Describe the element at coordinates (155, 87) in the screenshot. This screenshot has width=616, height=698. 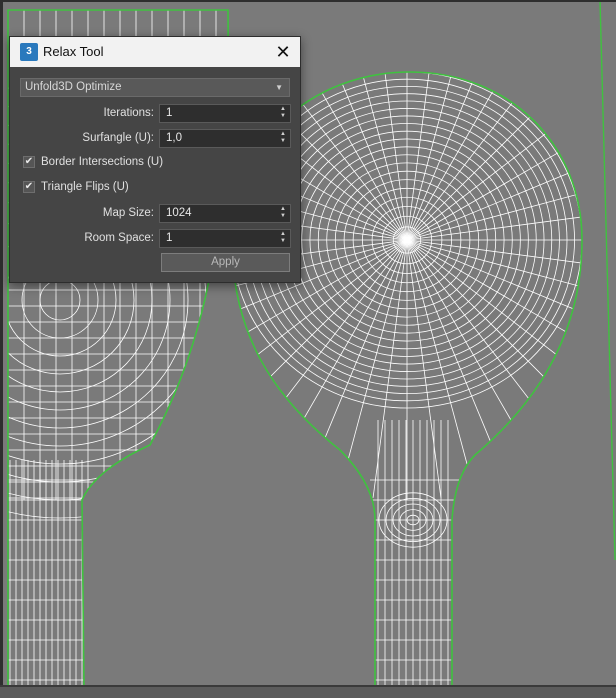
I see `relax-method-dropdown: Unfold3D Optimize ▼` at that location.